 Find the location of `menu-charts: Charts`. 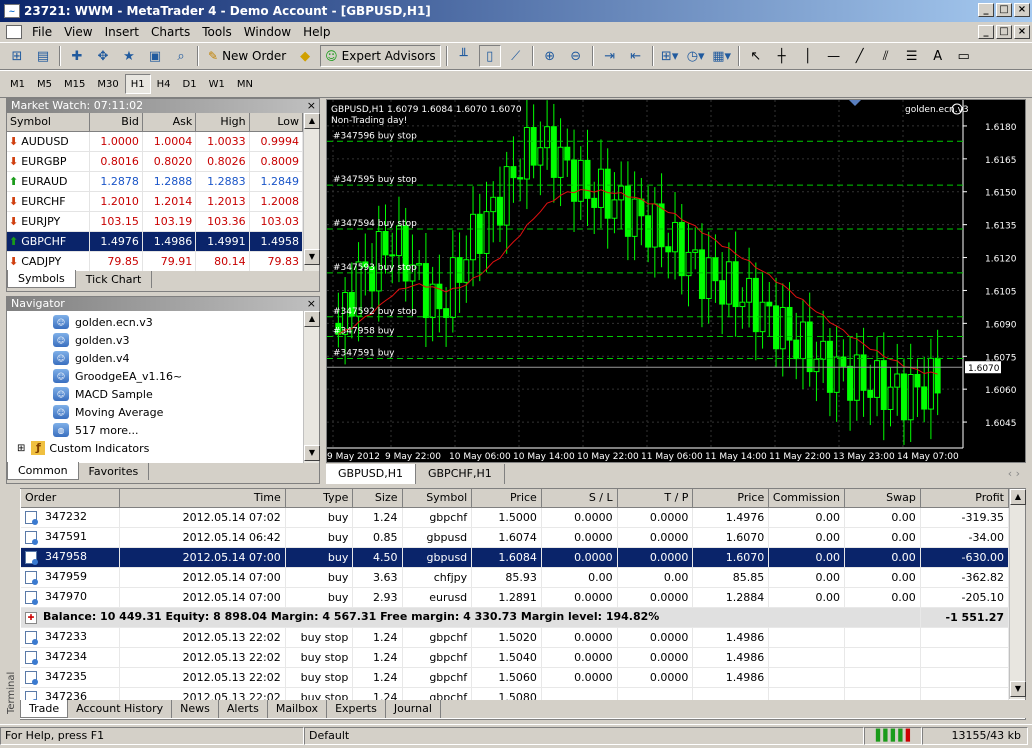

menu-charts: Charts is located at coordinates (170, 32).